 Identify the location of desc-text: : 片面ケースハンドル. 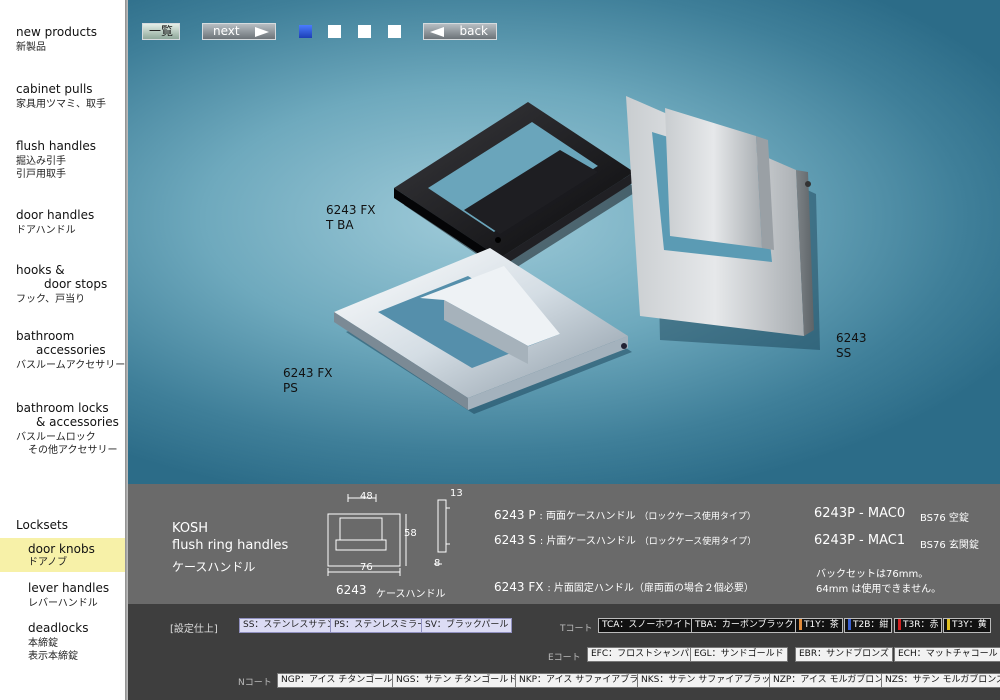
(587, 541).